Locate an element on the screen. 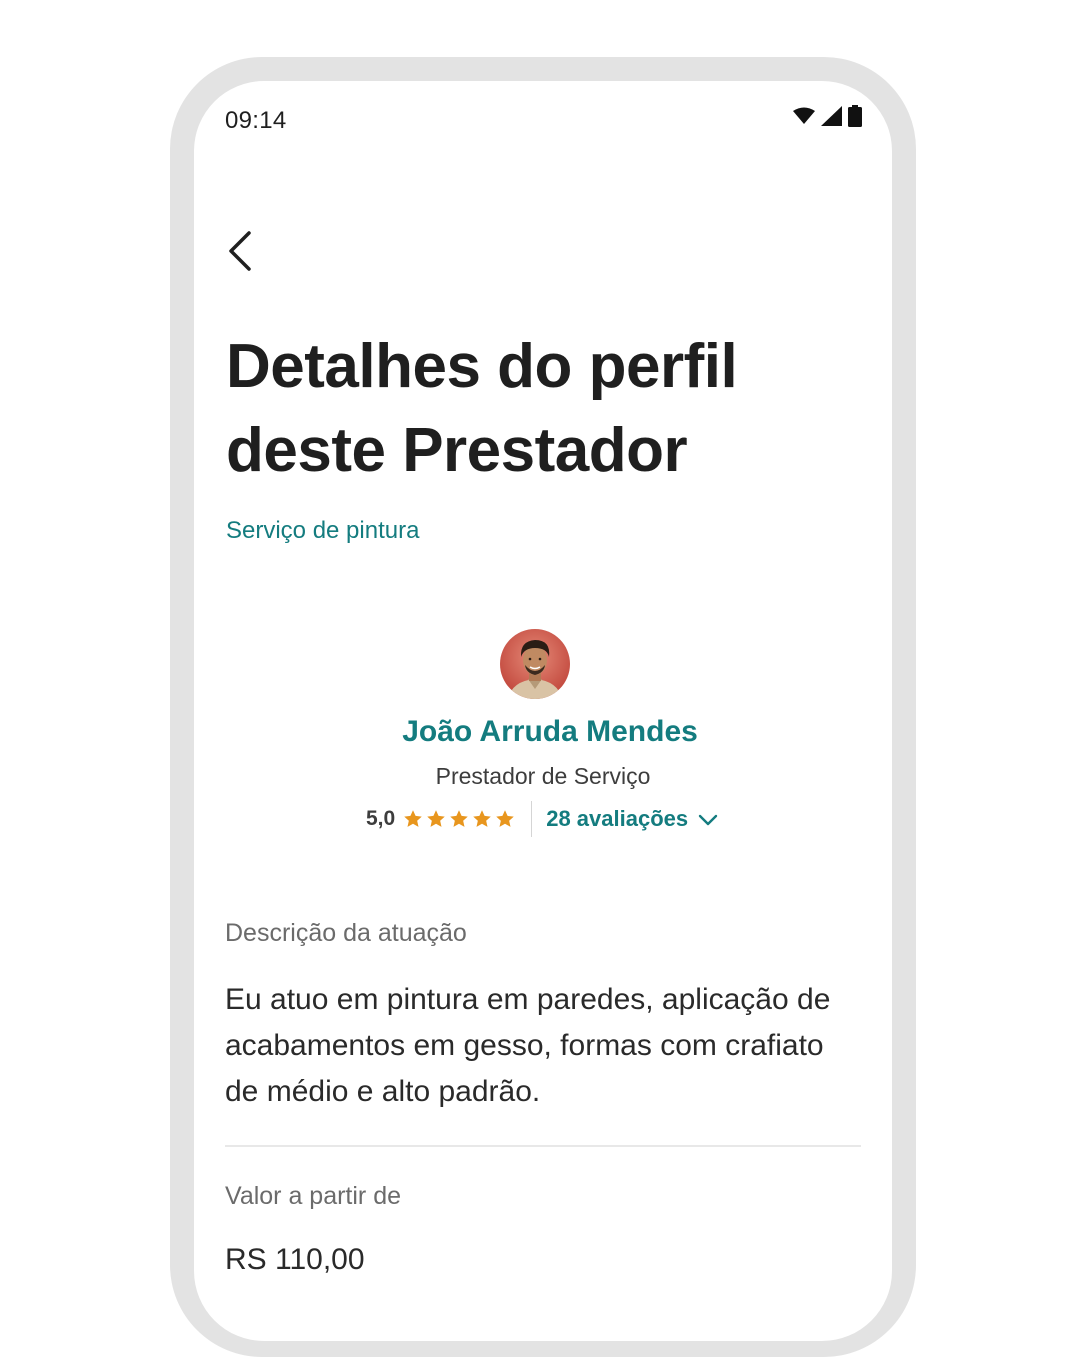 This screenshot has width=1081, height=1357. price-value: RS 110,00 is located at coordinates (295, 1259).